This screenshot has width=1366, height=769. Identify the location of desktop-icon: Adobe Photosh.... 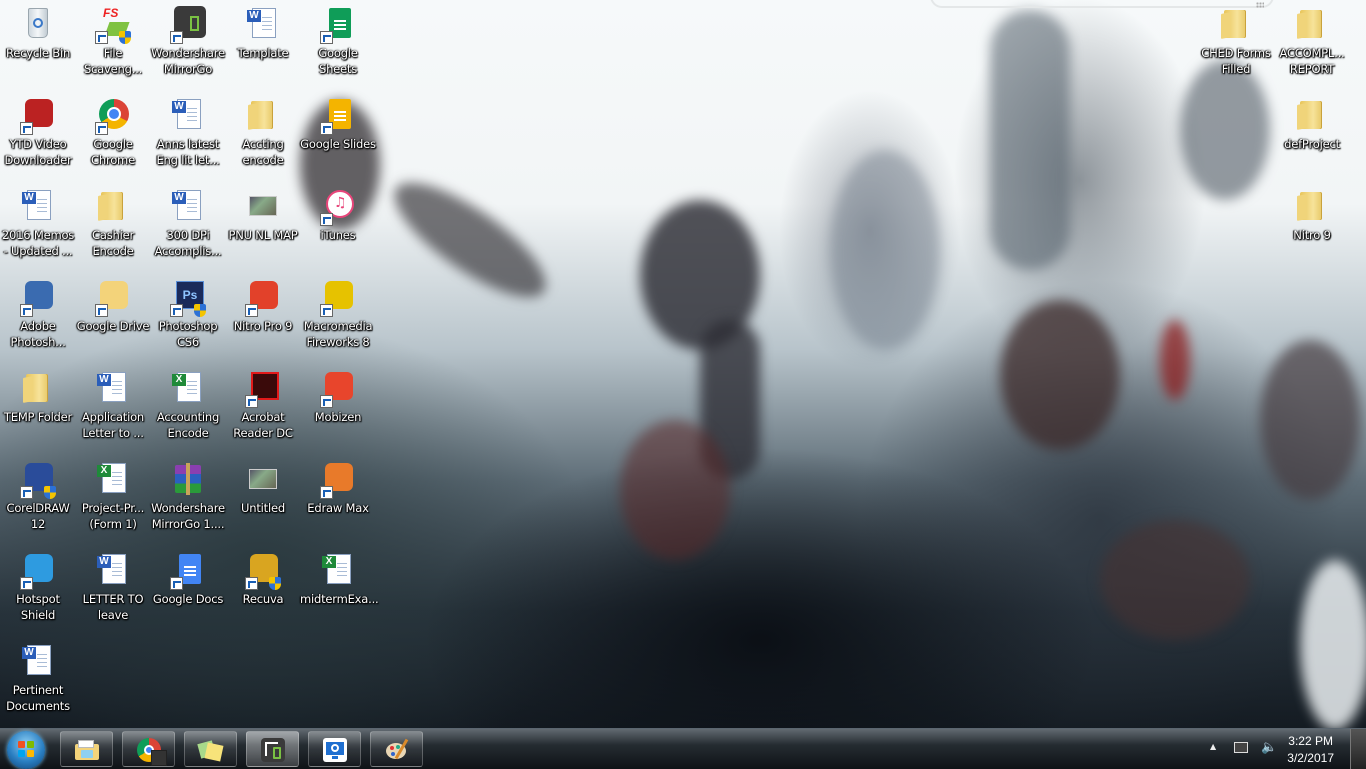
(38, 319).